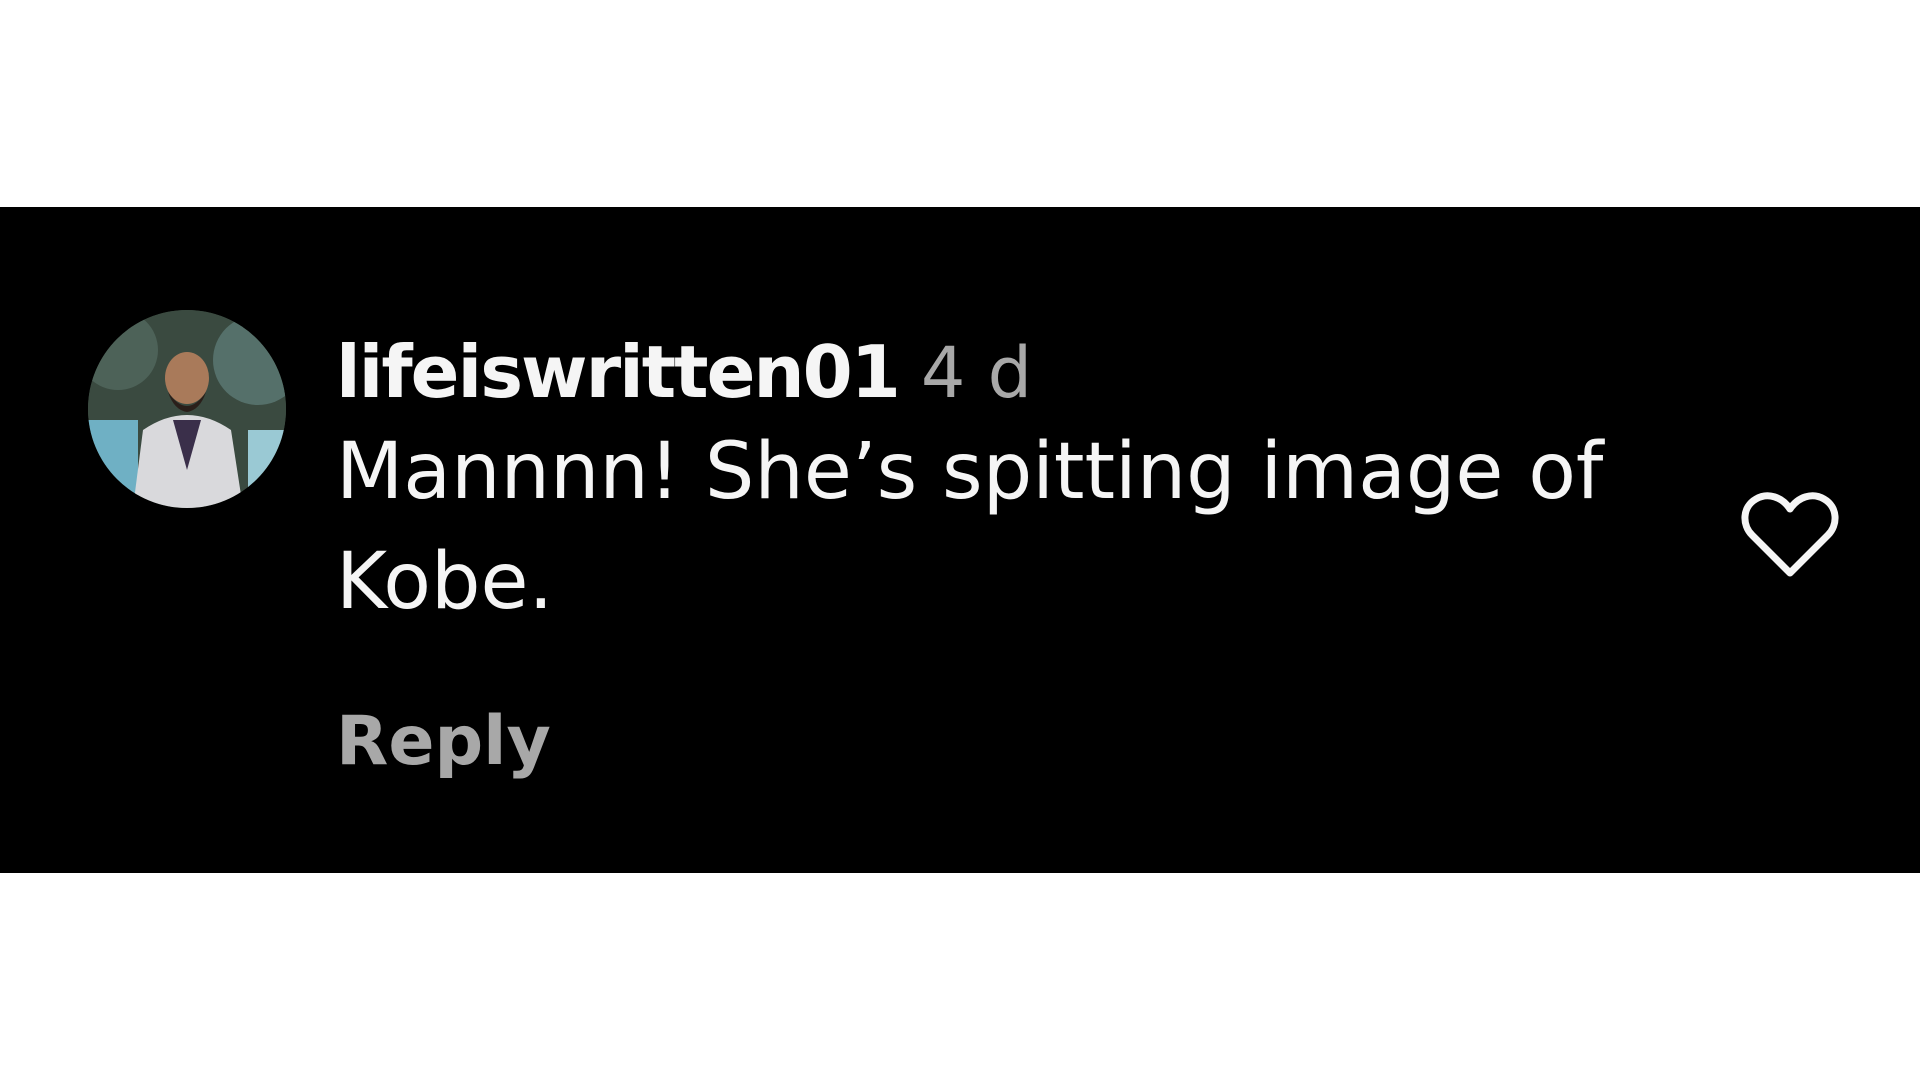 The width and height of the screenshot is (1920, 1080). Describe the element at coordinates (970, 527) in the screenshot. I see `comment-text: Mannnn! She’s spitting image of Kobe.` at that location.